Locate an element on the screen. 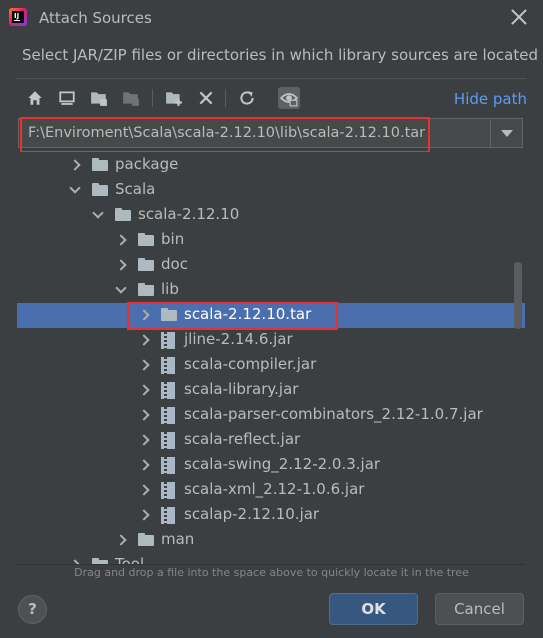 Image resolution: width=543 pixels, height=638 pixels. tree-row: scala-parser-combinators_2.12-1.0.7.jar is located at coordinates (271, 415).